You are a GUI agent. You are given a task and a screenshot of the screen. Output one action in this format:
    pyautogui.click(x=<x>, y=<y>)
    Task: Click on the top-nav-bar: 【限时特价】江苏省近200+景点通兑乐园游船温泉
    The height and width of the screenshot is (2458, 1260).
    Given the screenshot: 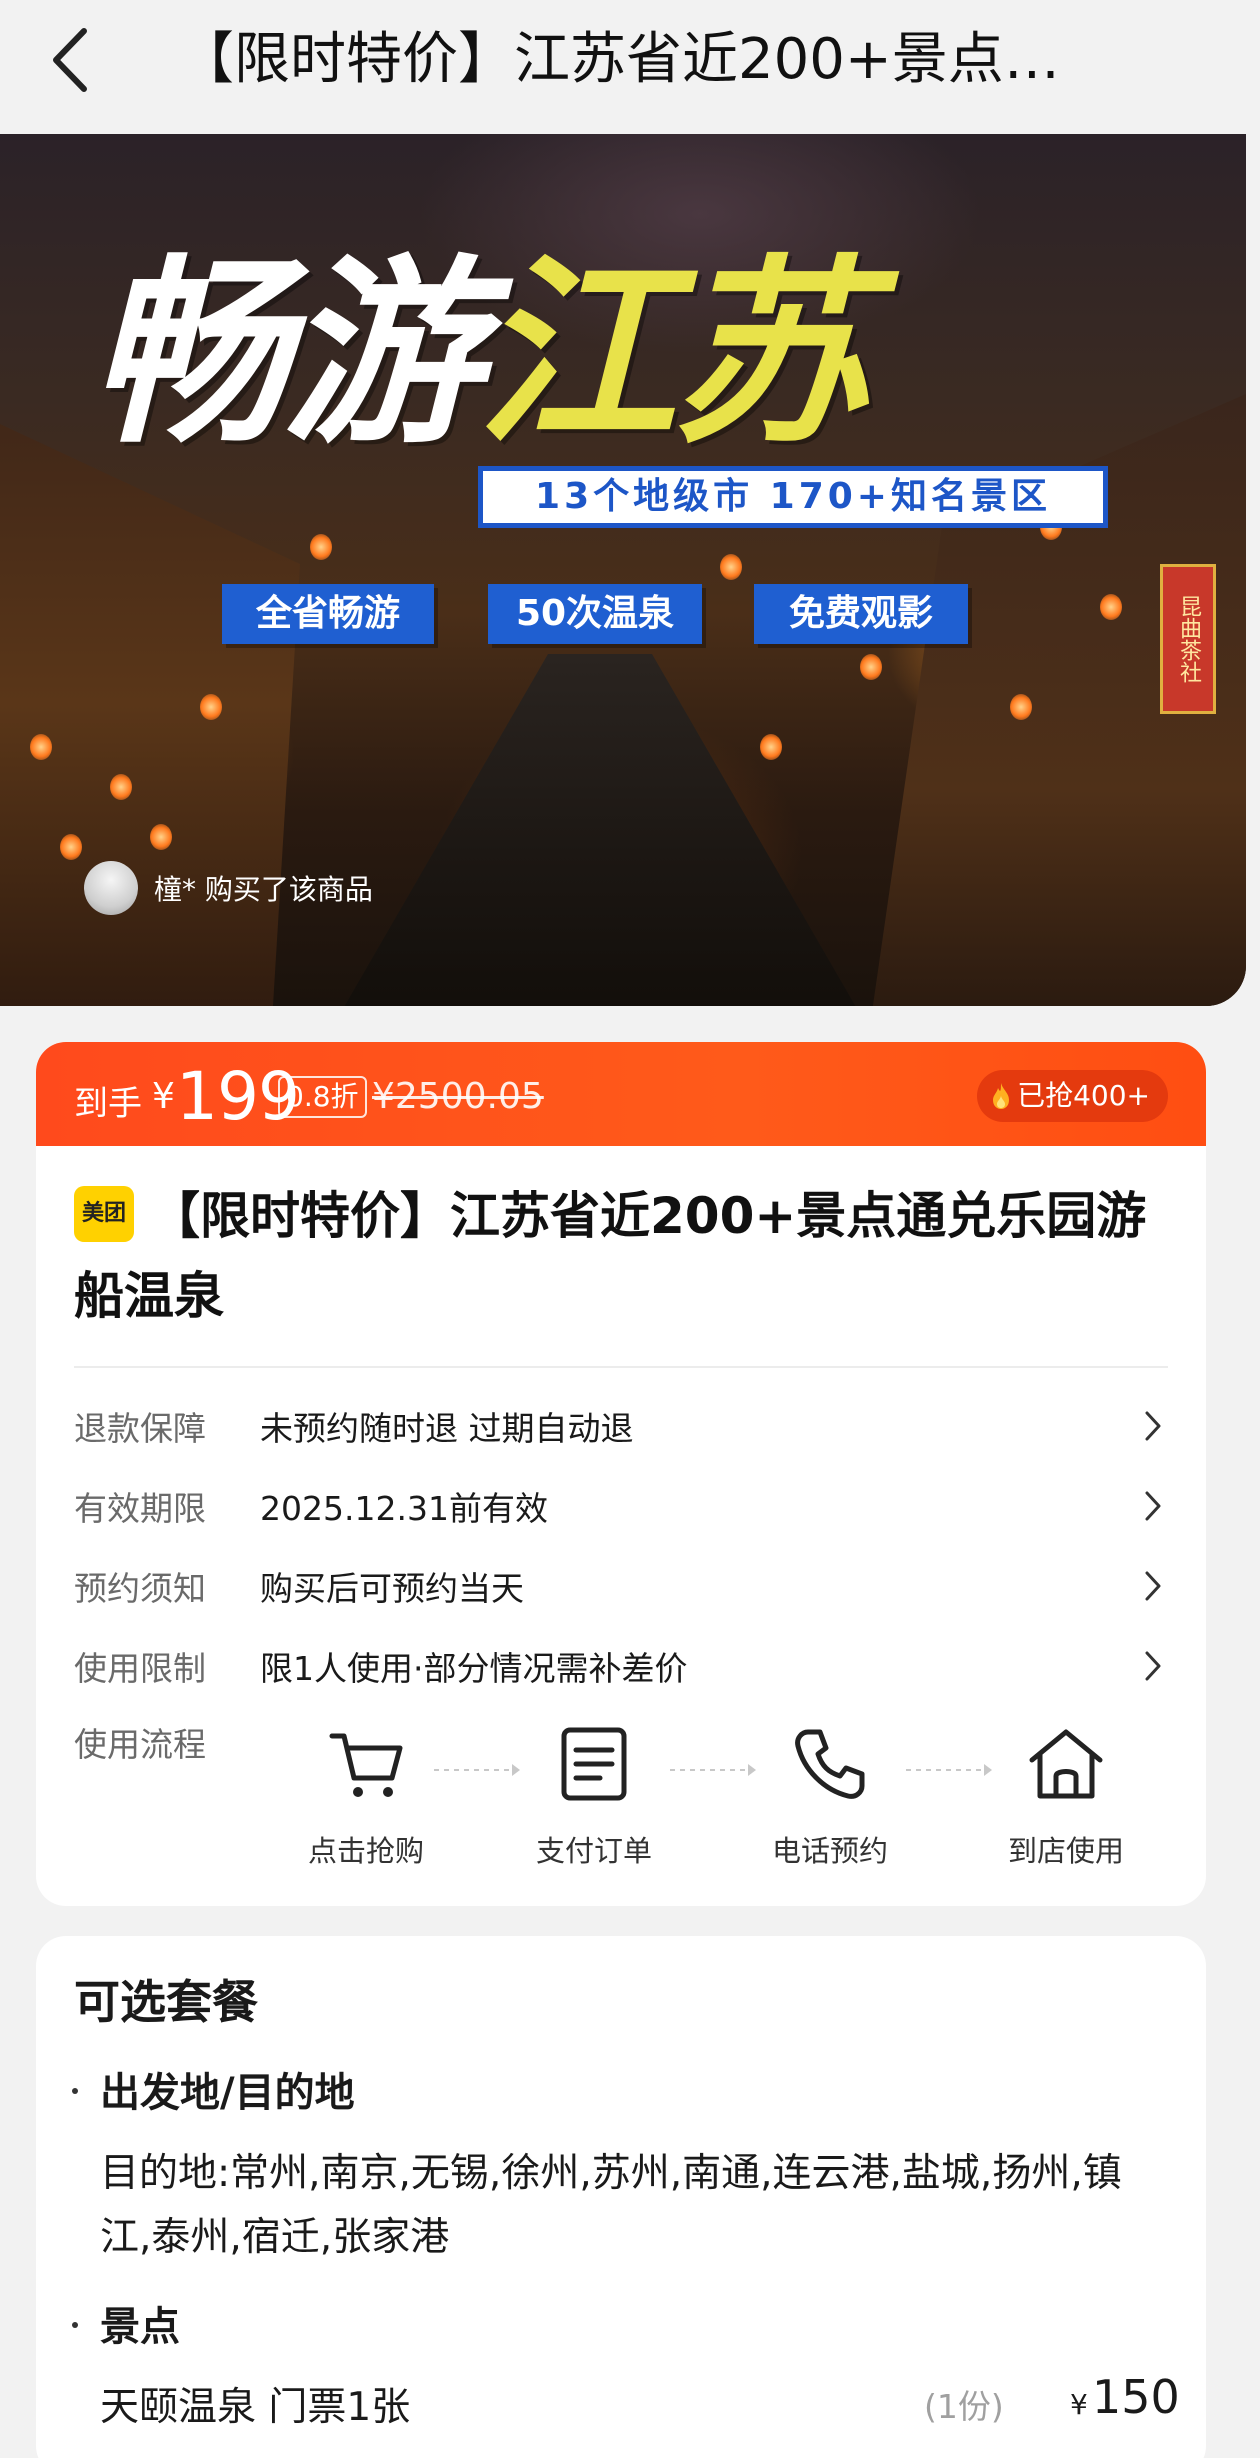 What is the action you would take?
    pyautogui.click(x=630, y=67)
    